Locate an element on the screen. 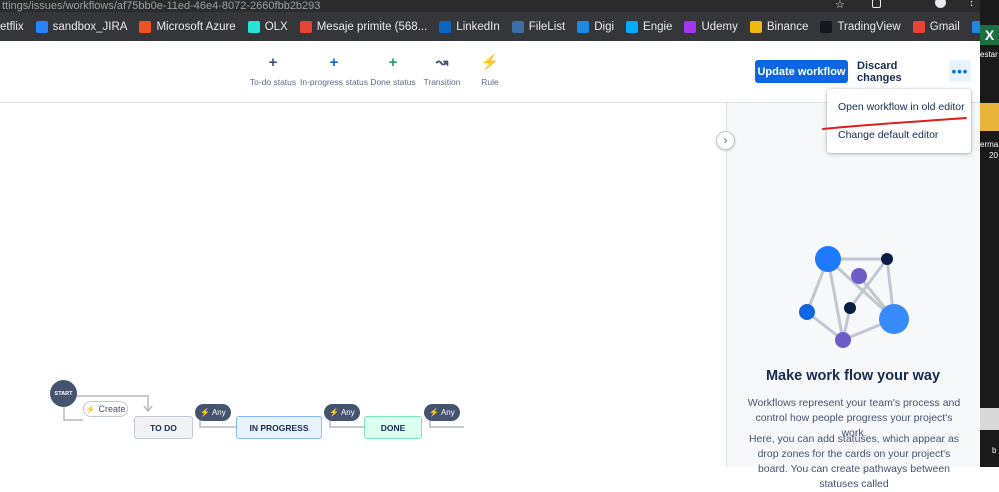  bookmark-item: FileList is located at coordinates (538, 26).